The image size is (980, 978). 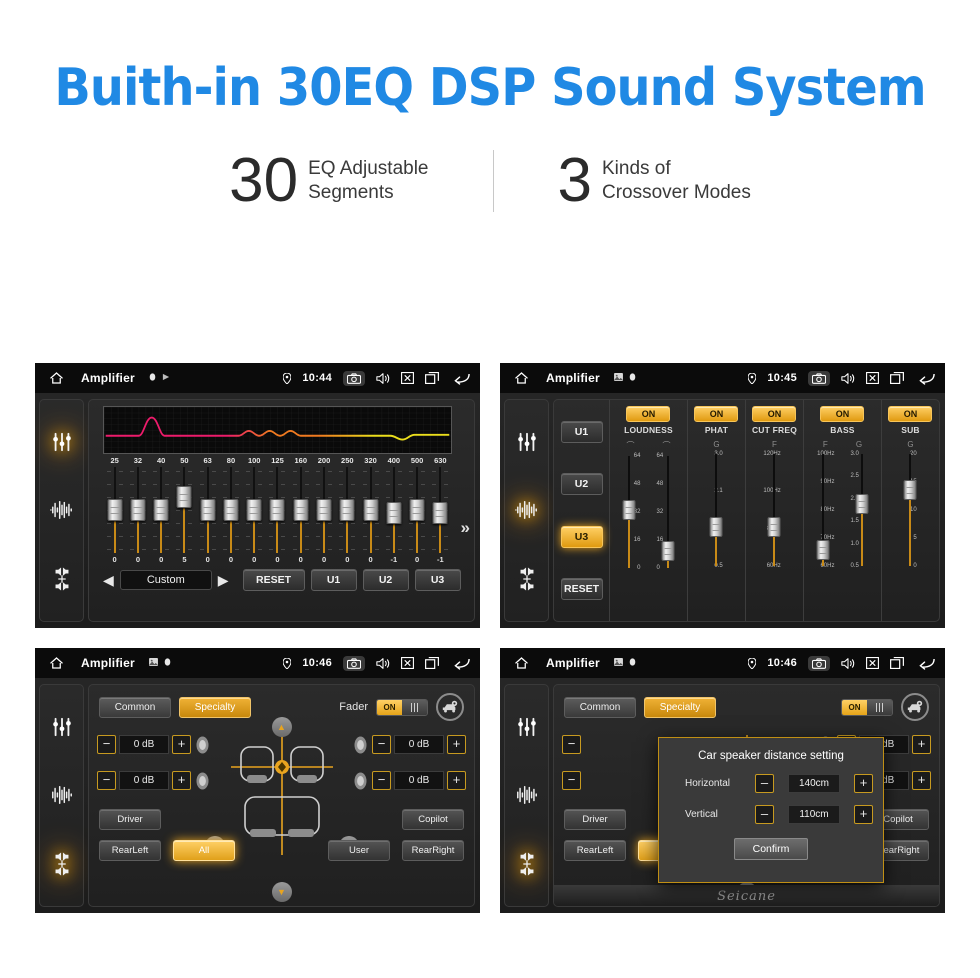 What do you see at coordinates (581, 484) in the screenshot?
I see `preset-button-u2: U2` at bounding box center [581, 484].